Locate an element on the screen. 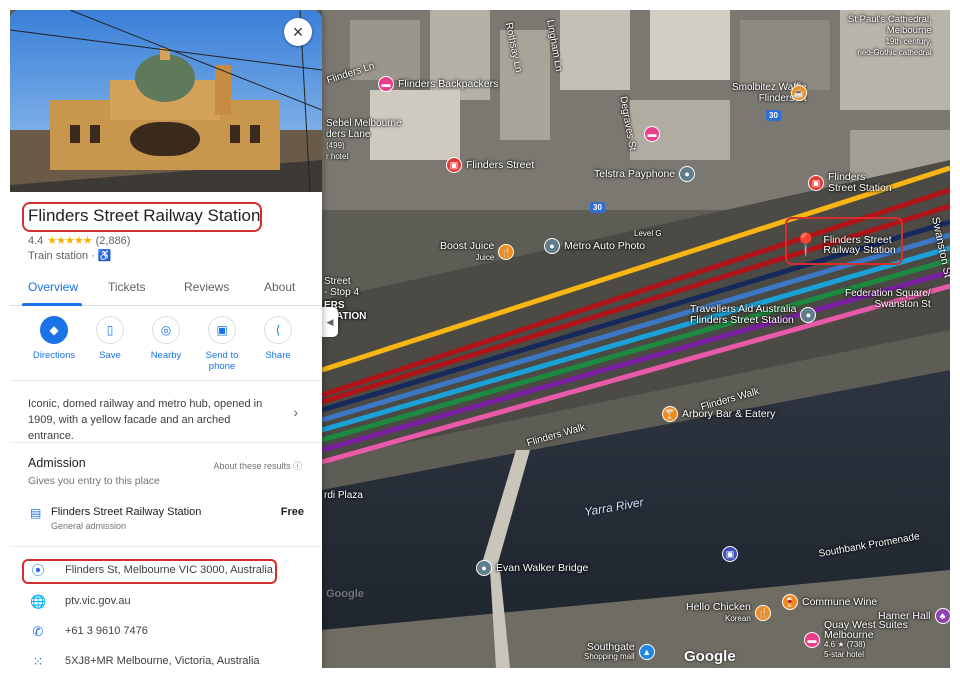 This screenshot has width=960, height=678. selected-place-marker: 📍 Flinders Street Railway Station is located at coordinates (844, 245).